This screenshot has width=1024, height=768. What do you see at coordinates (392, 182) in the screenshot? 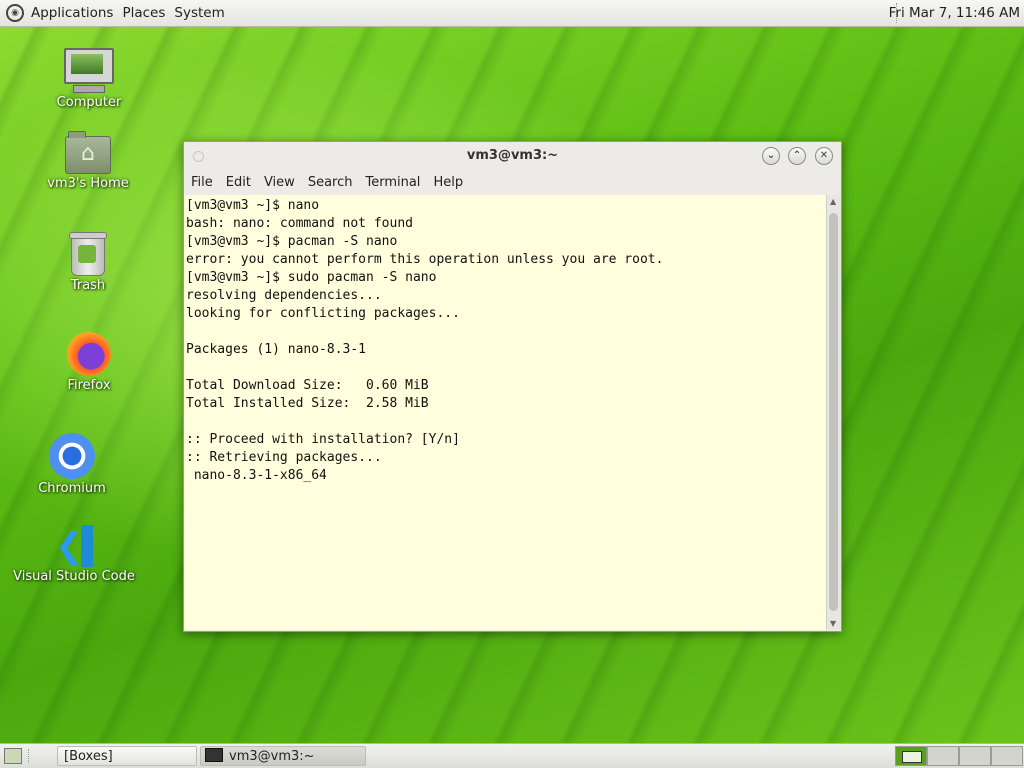
I see `menu-terminal: Terminal` at bounding box center [392, 182].